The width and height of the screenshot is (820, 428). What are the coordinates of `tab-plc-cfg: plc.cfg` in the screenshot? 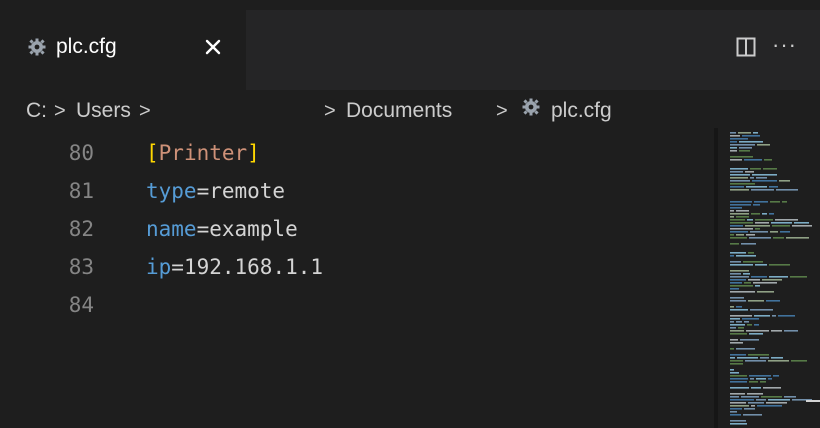 It's located at (126, 50).